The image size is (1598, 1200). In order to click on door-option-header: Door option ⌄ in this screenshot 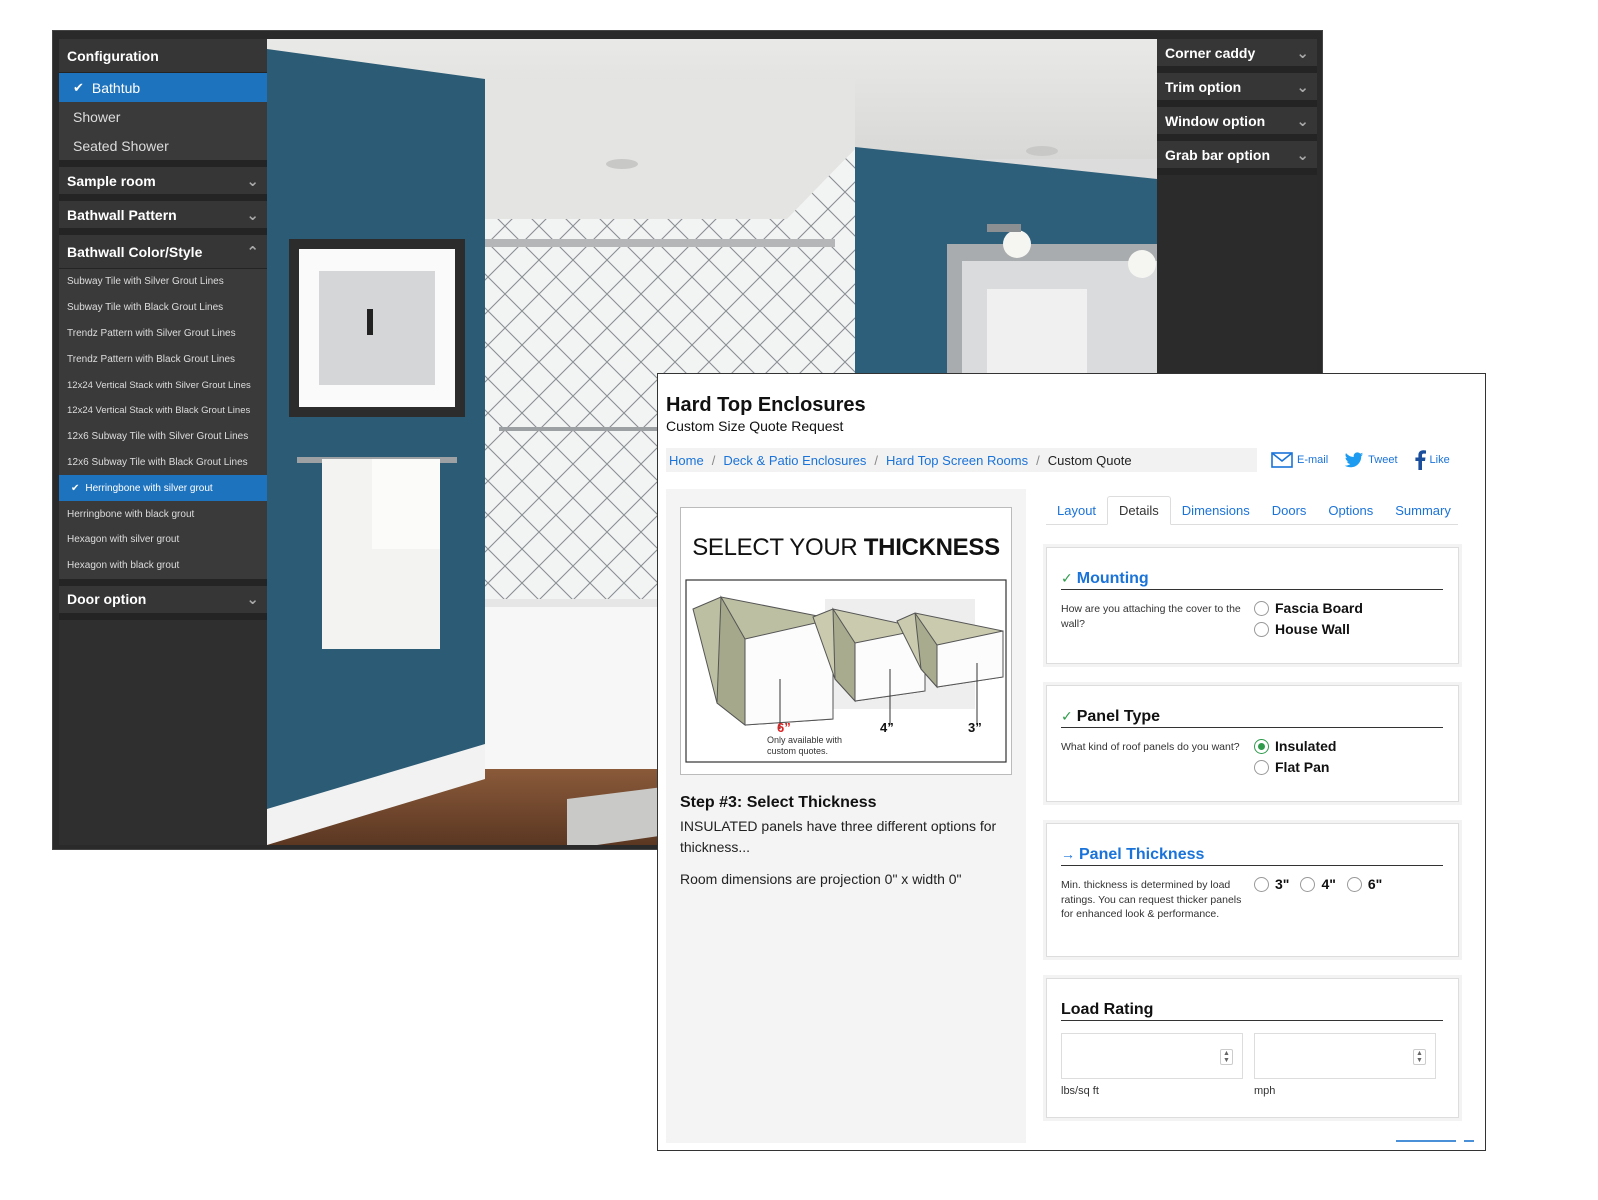, I will do `click(163, 602)`.